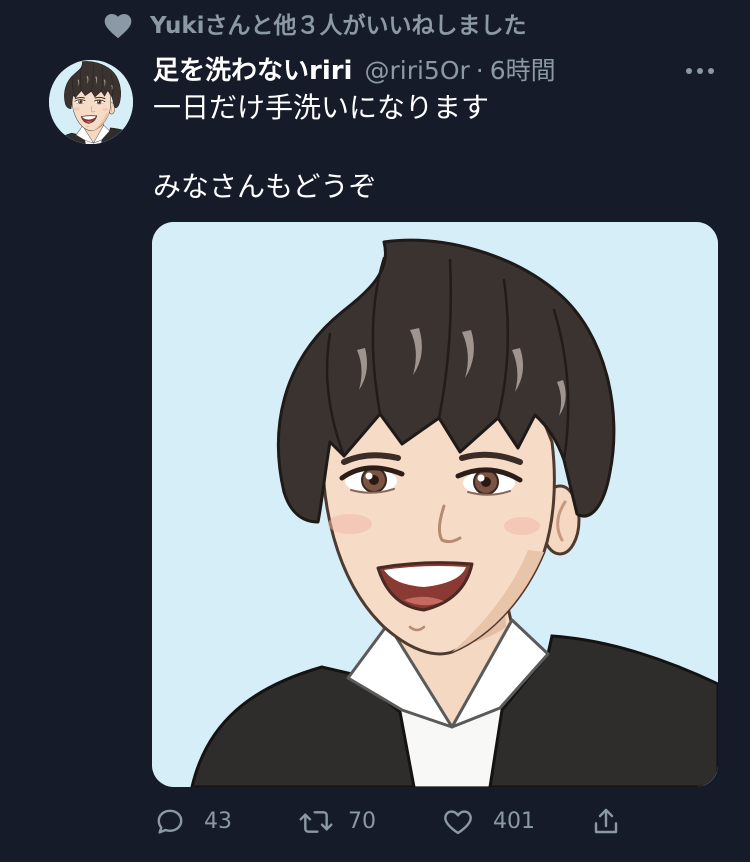 This screenshot has width=750, height=862. I want to click on retweet-count: 70, so click(362, 821).